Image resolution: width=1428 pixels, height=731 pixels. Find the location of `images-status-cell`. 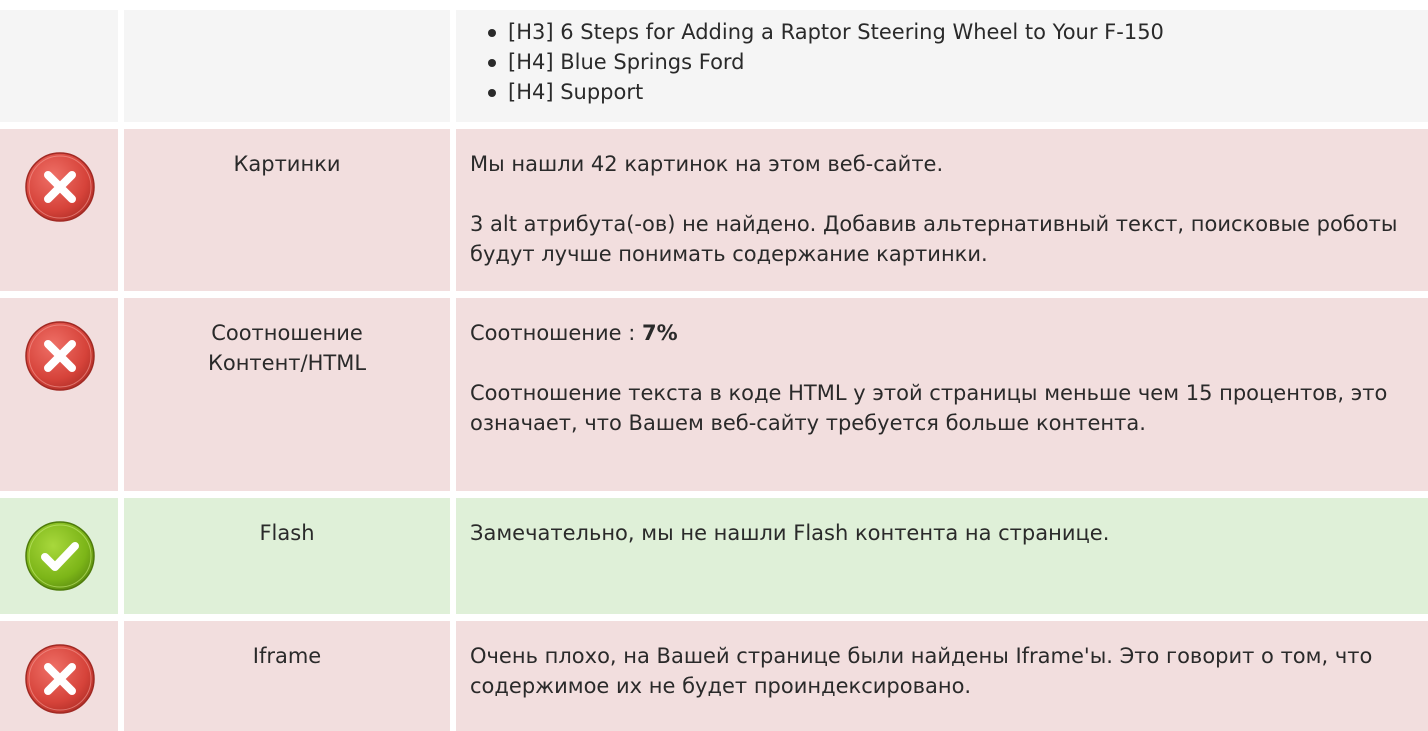

images-status-cell is located at coordinates (59, 210).